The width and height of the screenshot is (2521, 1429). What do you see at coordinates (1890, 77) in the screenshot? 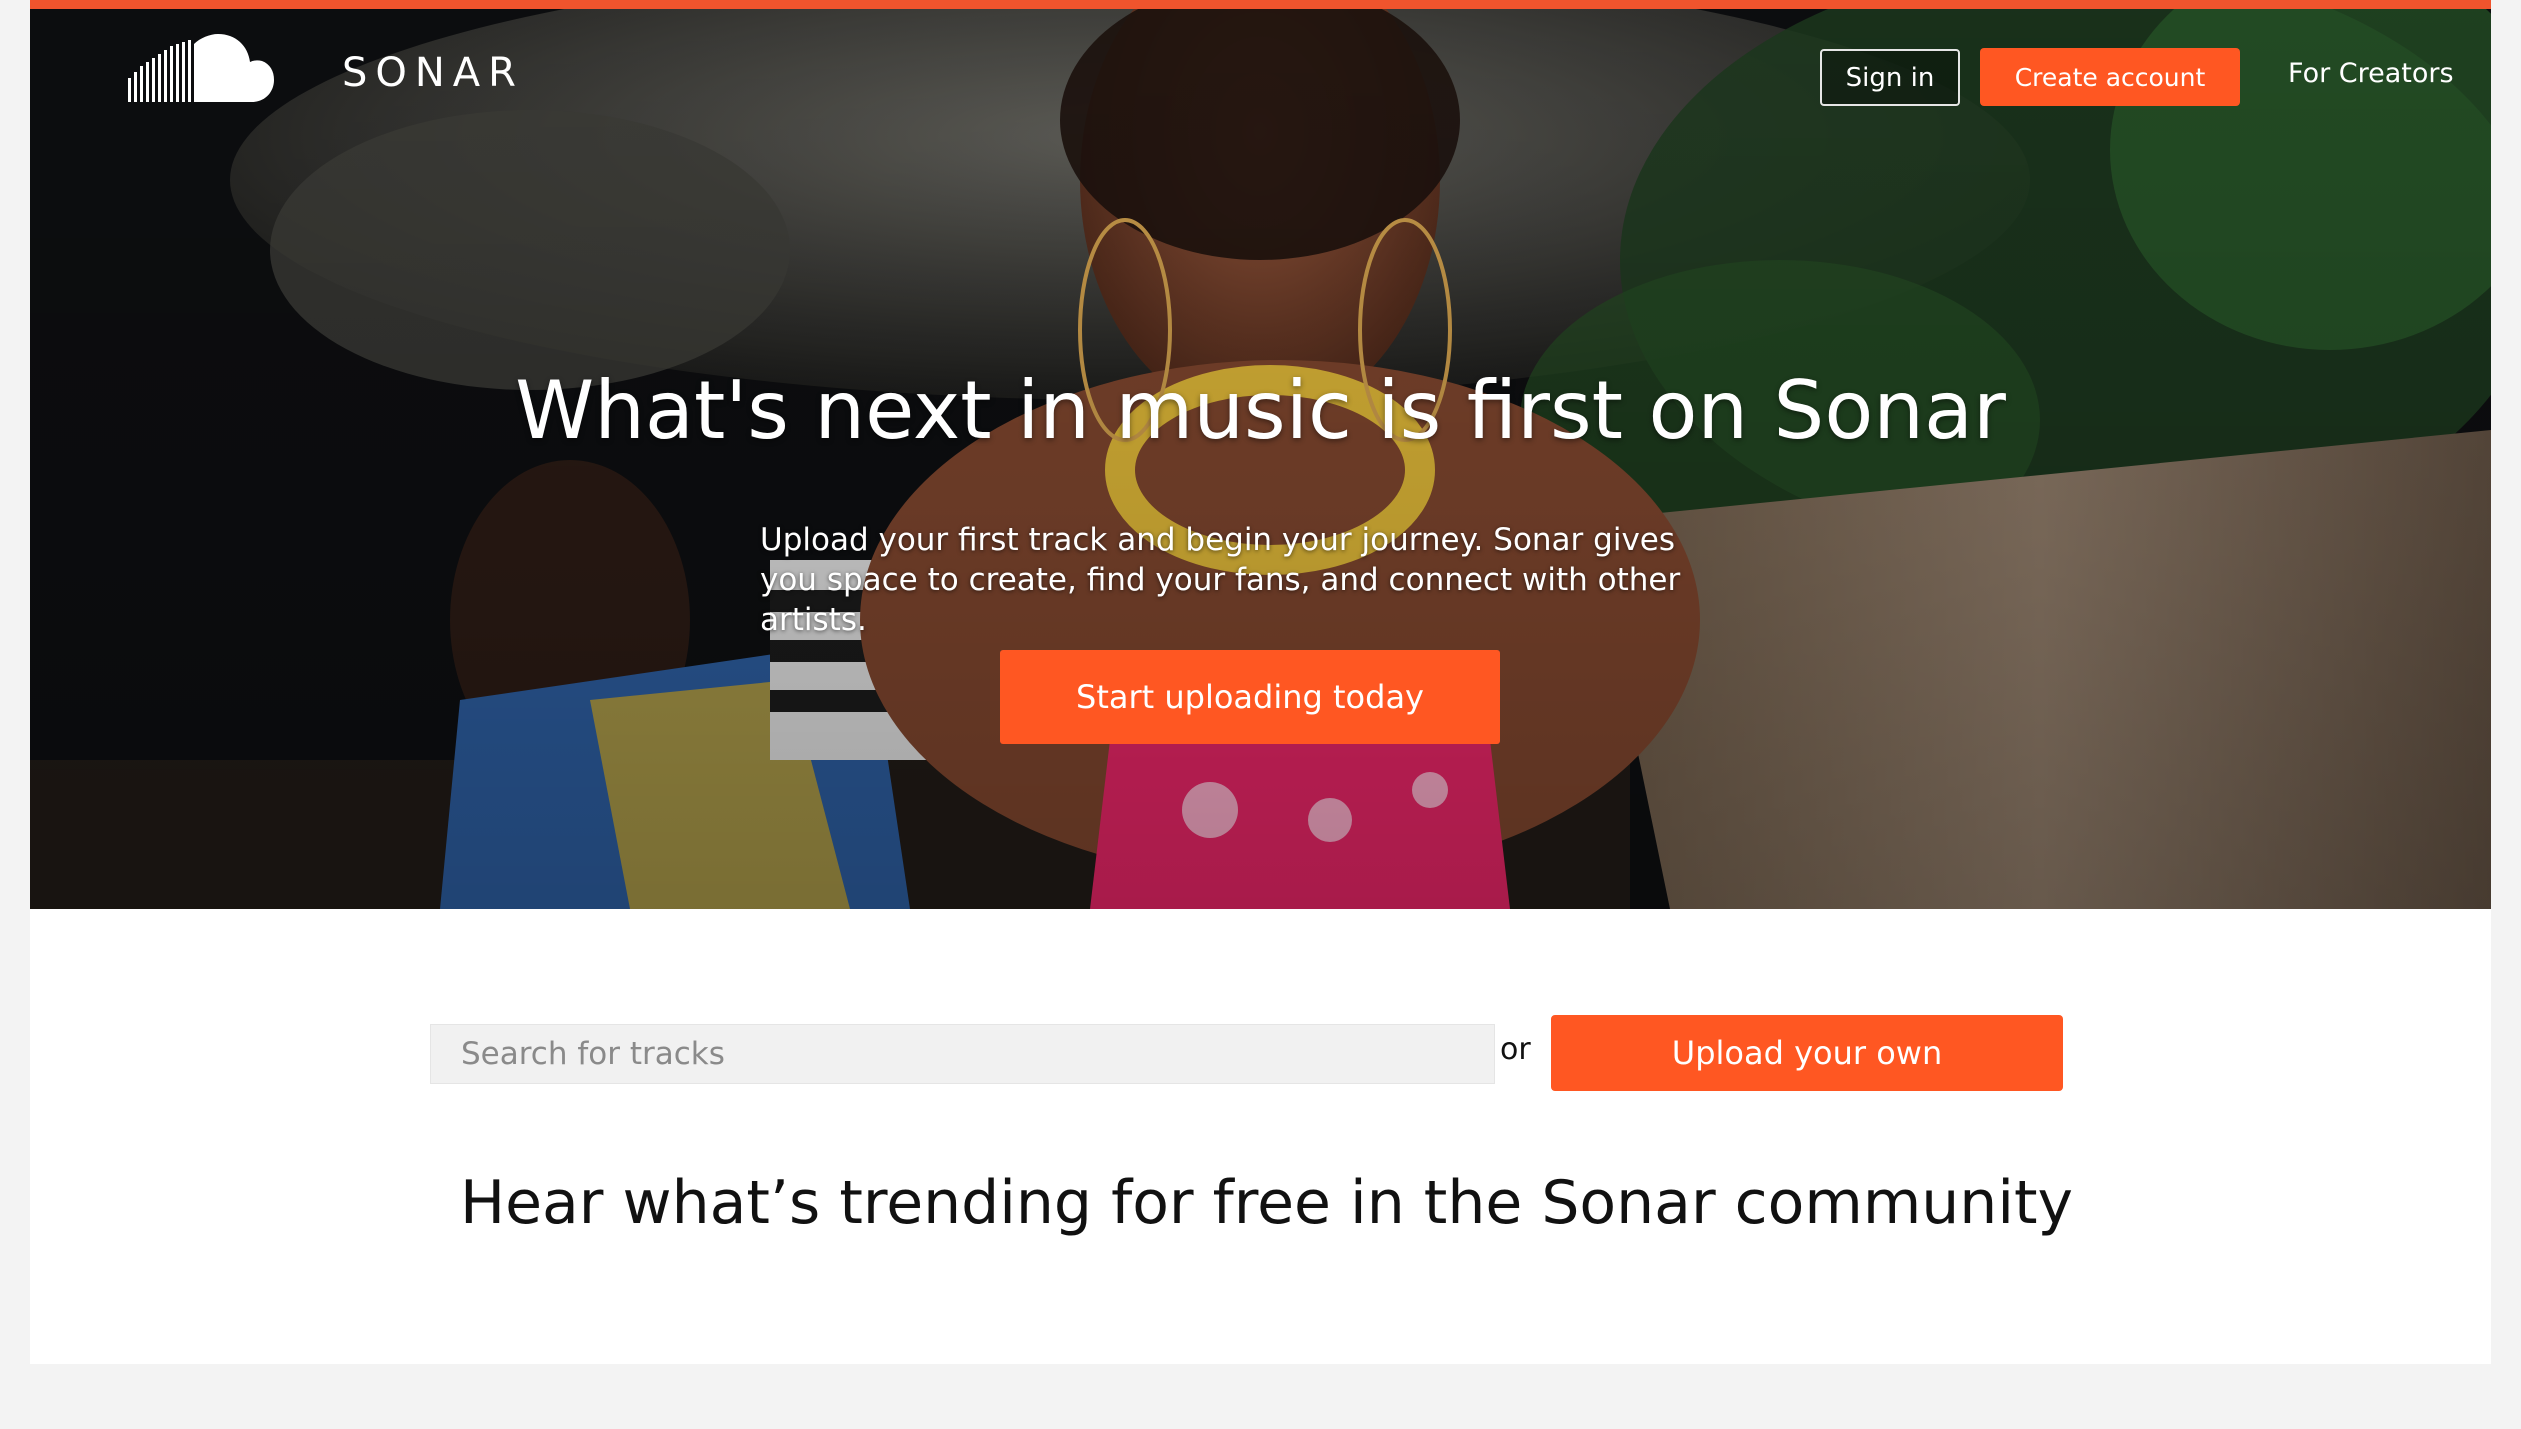
I see `sign-in-button: Sign in` at bounding box center [1890, 77].